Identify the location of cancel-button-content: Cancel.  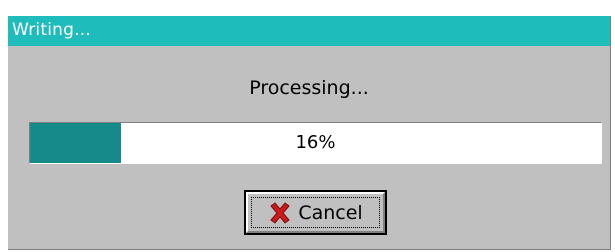
(315, 212).